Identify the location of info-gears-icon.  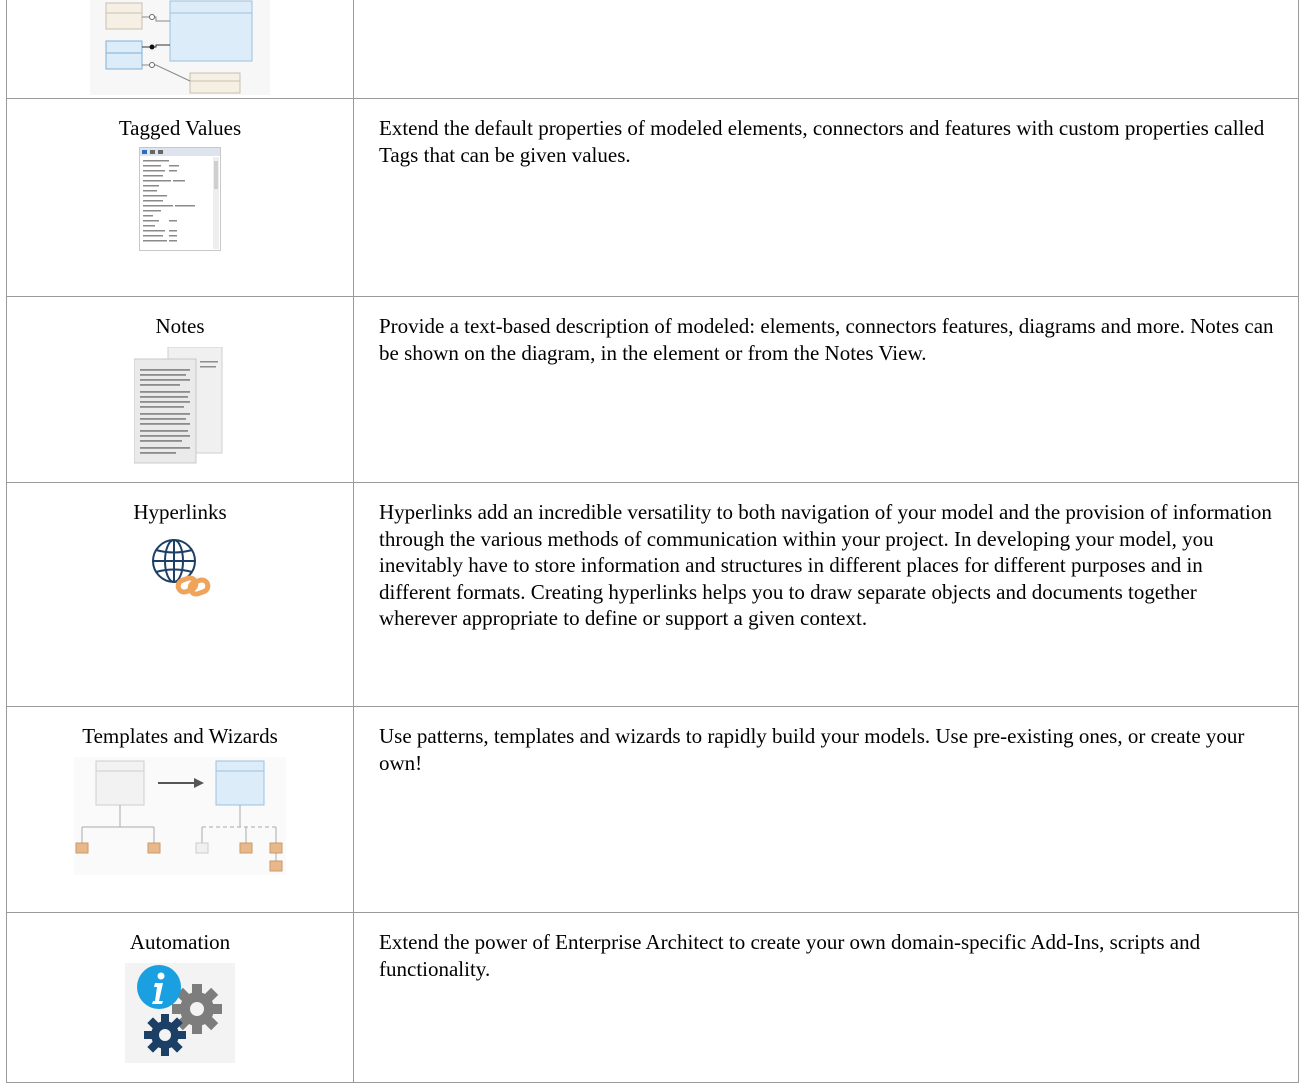
(180, 1013).